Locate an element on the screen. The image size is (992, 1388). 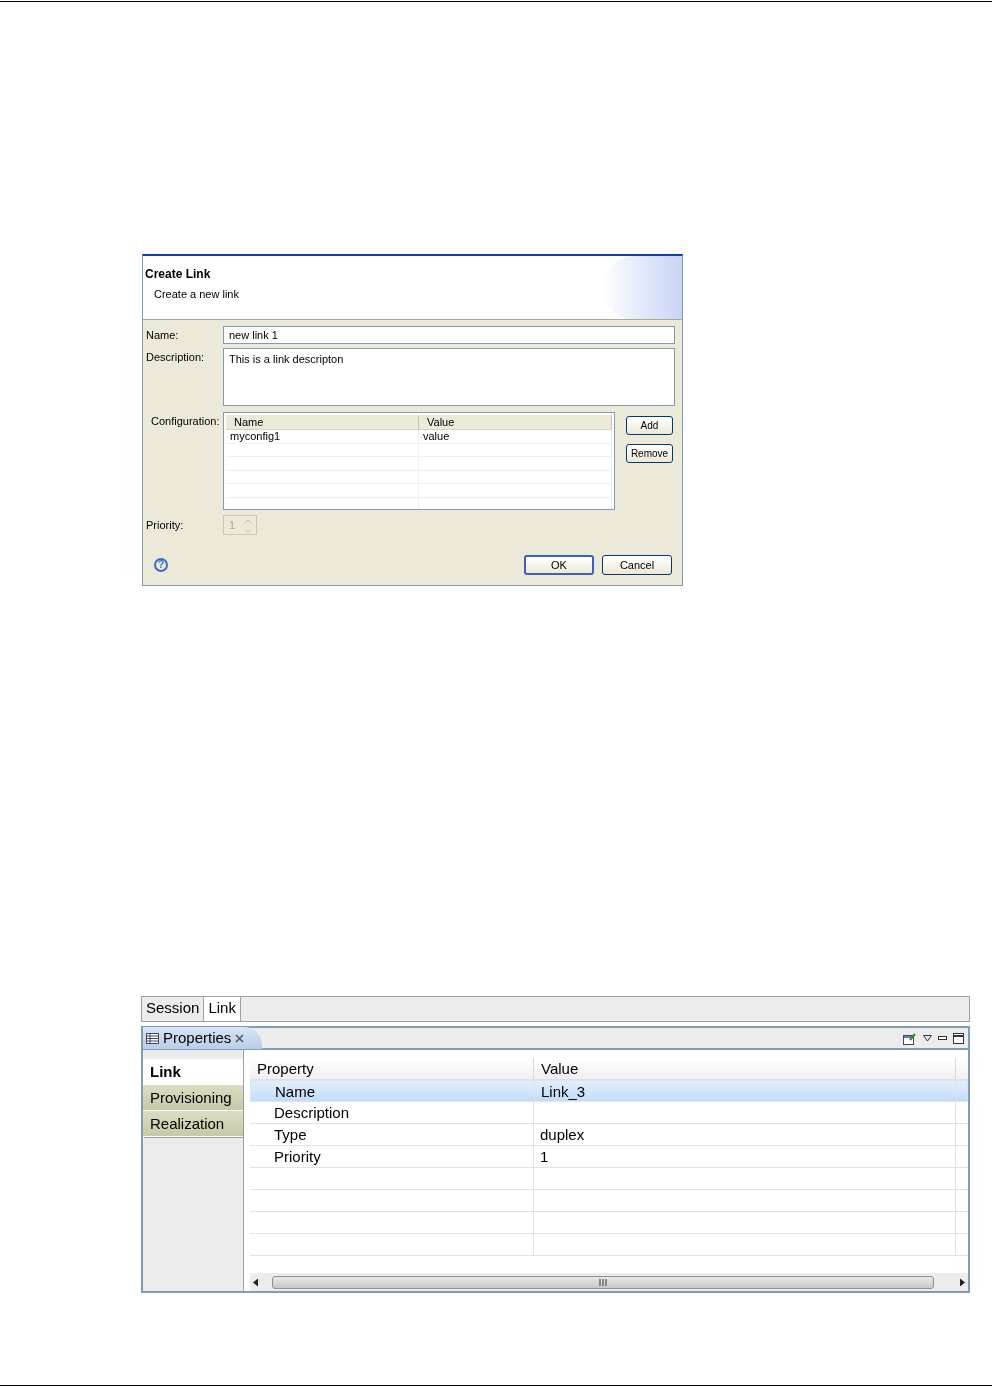
horizontal-scrollbar is located at coordinates (609, 1282).